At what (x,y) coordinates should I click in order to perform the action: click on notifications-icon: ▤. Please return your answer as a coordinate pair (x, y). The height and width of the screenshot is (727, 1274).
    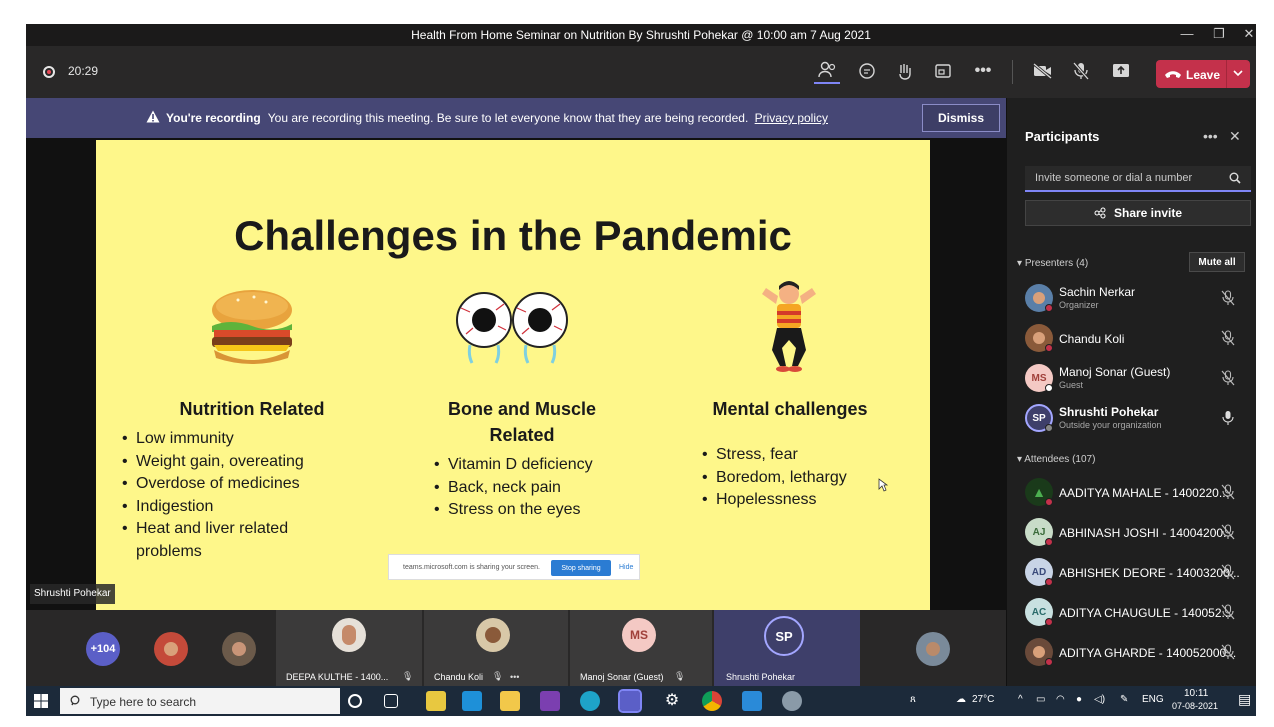
    Looking at the image, I should click on (1244, 699).